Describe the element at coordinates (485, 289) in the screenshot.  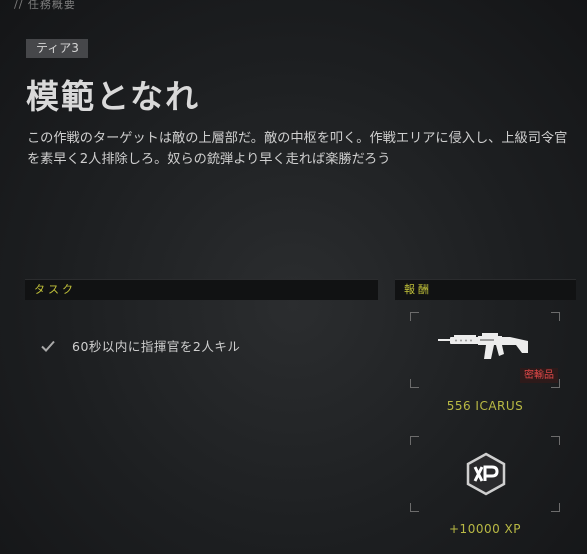
I see `rewards-header: 報酬` at that location.